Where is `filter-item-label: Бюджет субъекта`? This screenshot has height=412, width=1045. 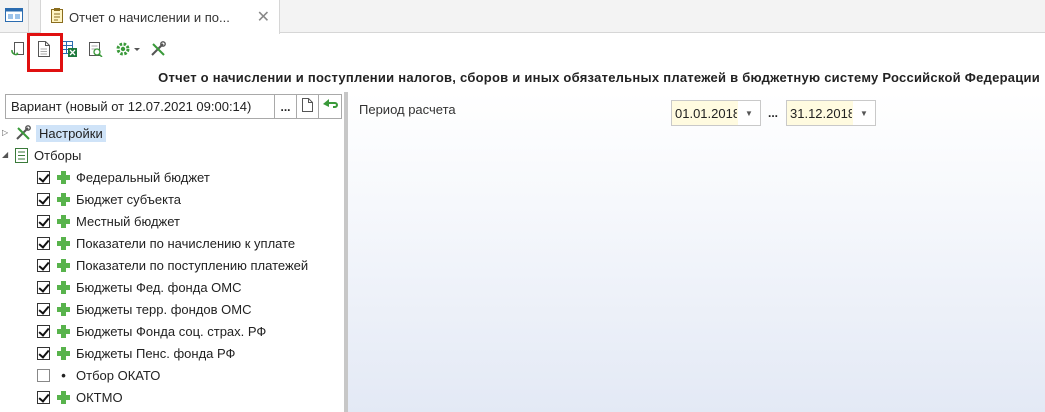 filter-item-label: Бюджет субъекта is located at coordinates (129, 199).